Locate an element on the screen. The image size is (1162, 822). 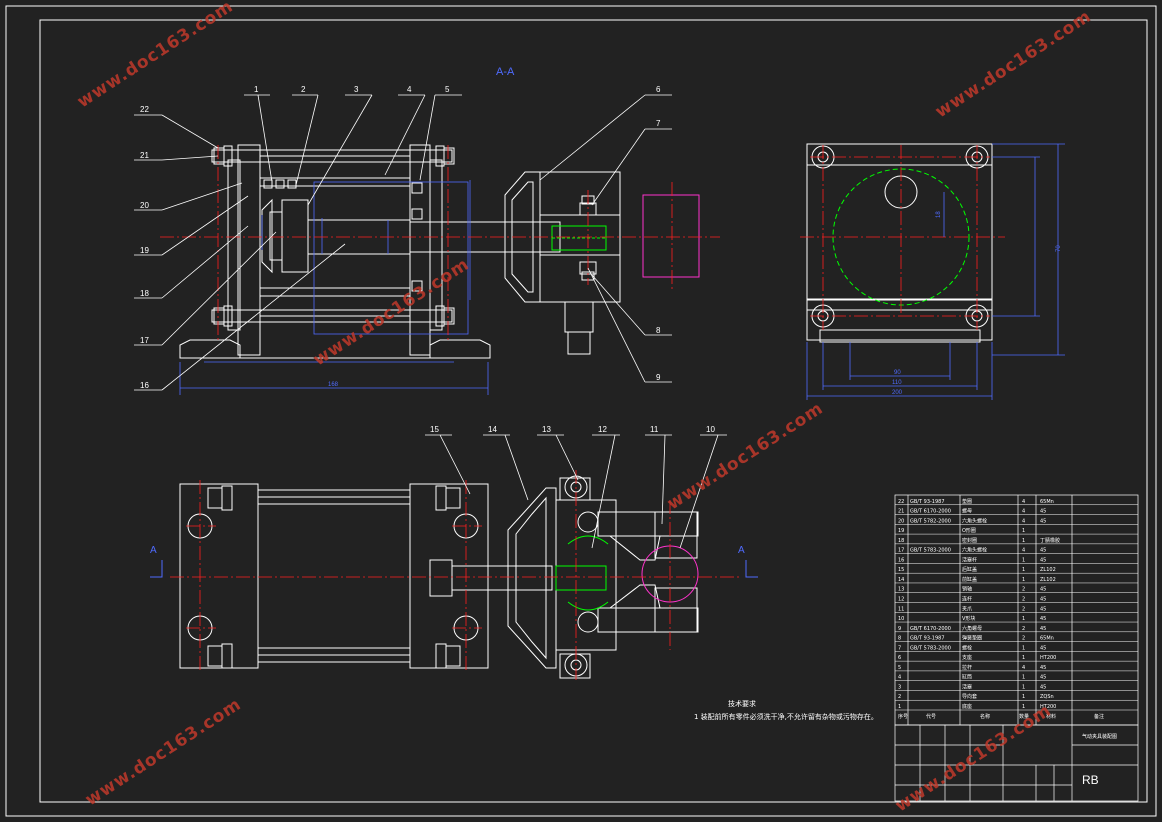
part-number-7: 7 is located at coordinates (658, 123).